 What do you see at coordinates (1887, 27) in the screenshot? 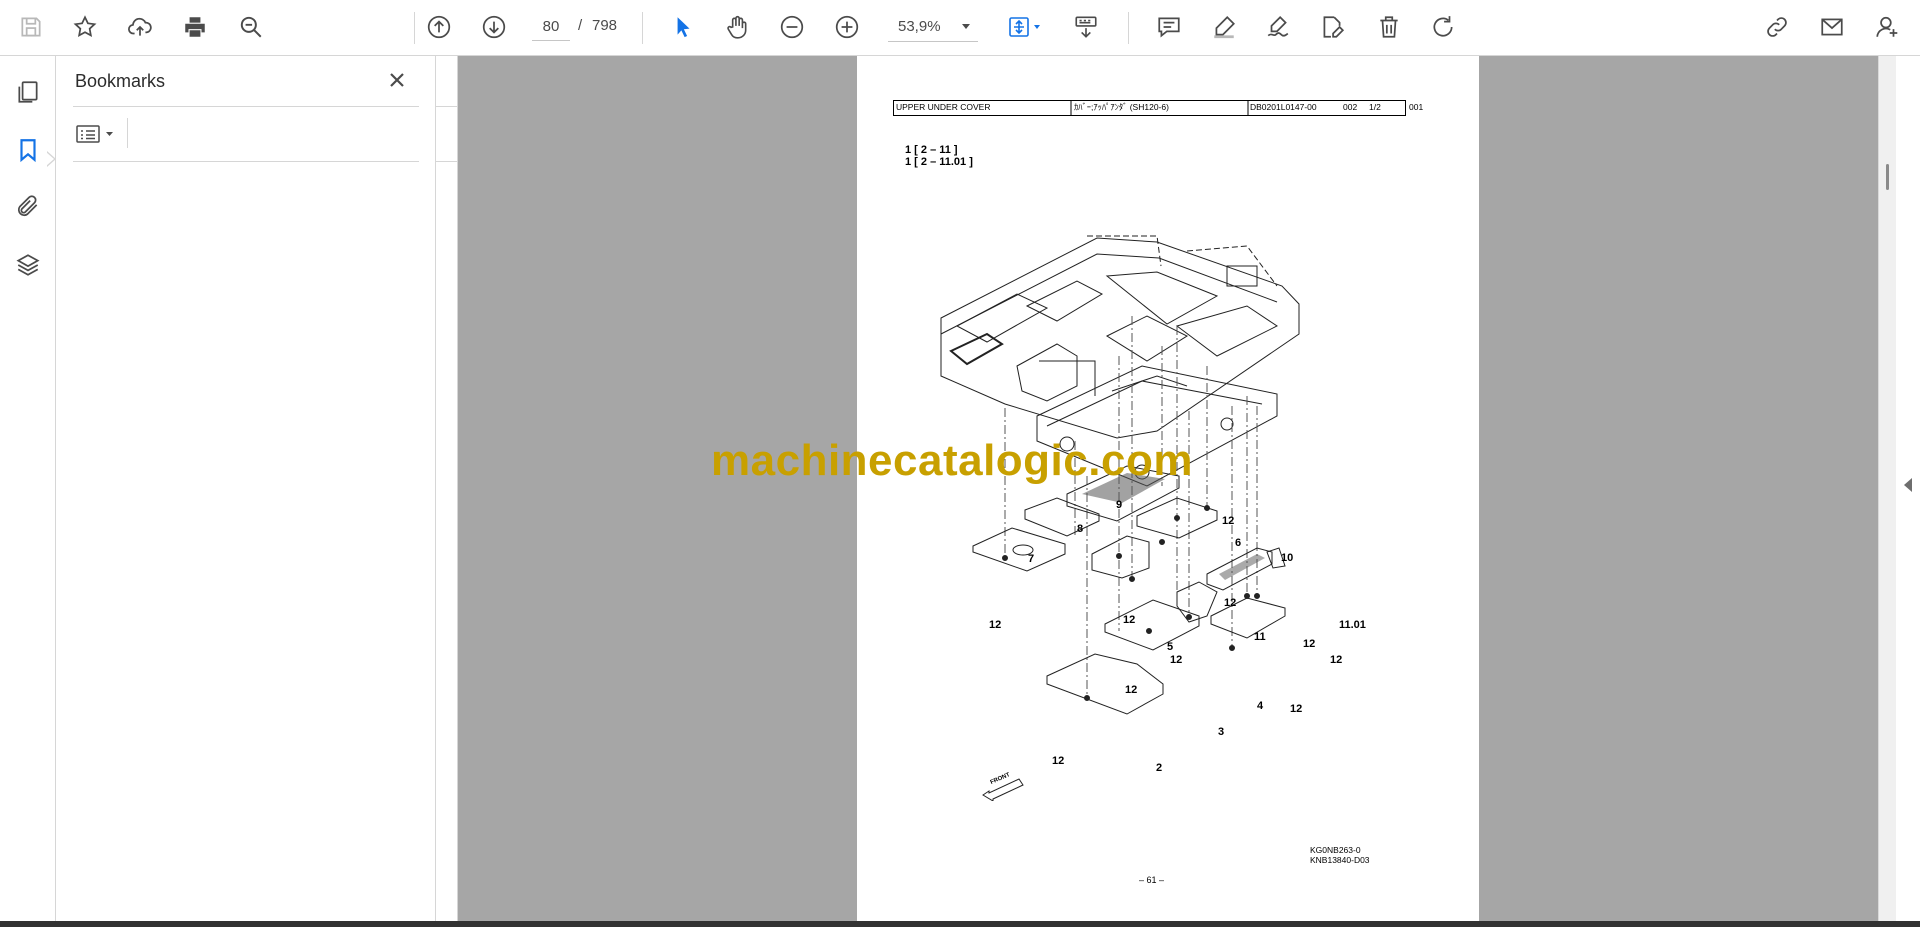
I see `account-icon` at bounding box center [1887, 27].